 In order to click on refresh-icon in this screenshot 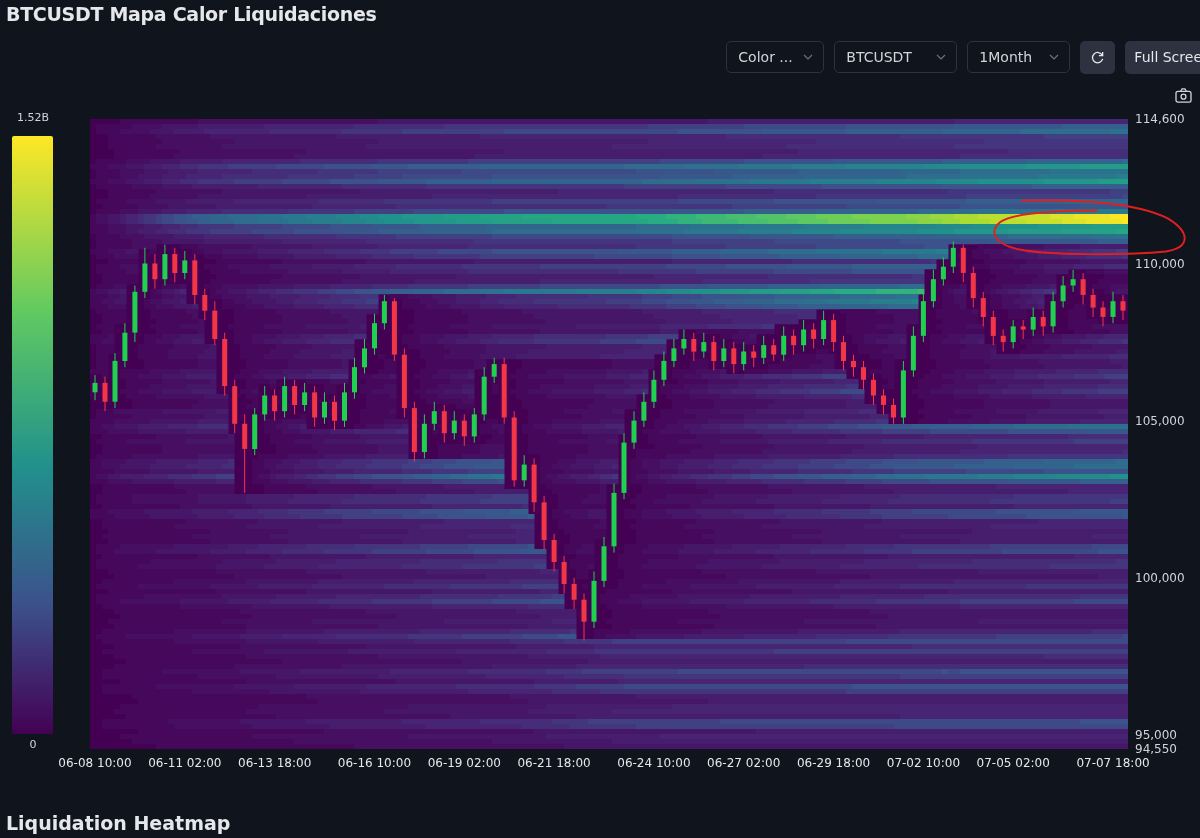, I will do `click(1098, 57)`.